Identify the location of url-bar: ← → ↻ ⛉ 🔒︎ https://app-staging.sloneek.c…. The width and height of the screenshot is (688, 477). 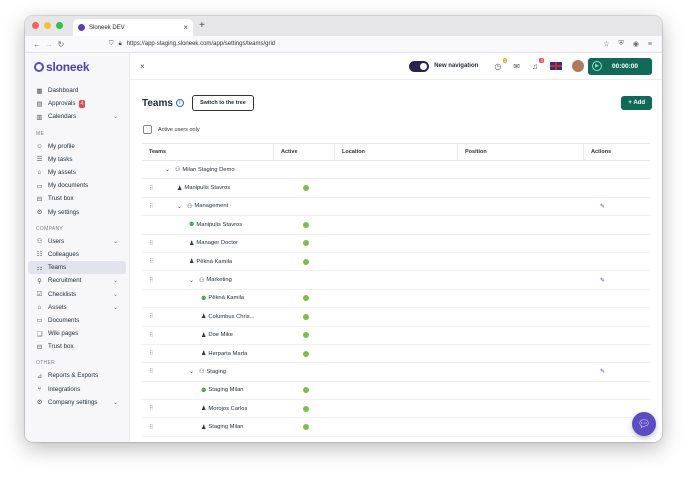
(343, 44).